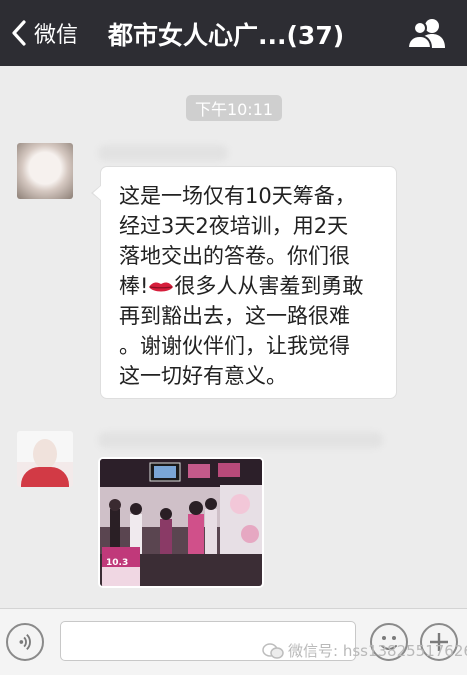  Describe the element at coordinates (234, 108) in the screenshot. I see `message-timestamp: 下午10:11` at that location.